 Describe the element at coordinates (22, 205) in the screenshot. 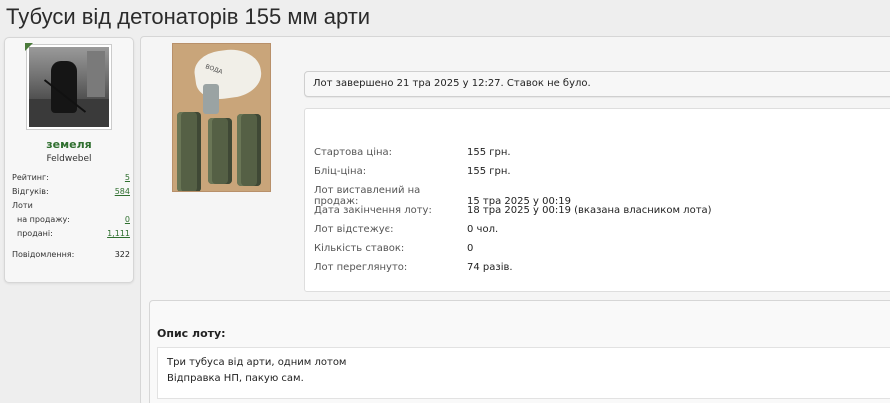

I see `stat-lots-label: Лоти` at that location.